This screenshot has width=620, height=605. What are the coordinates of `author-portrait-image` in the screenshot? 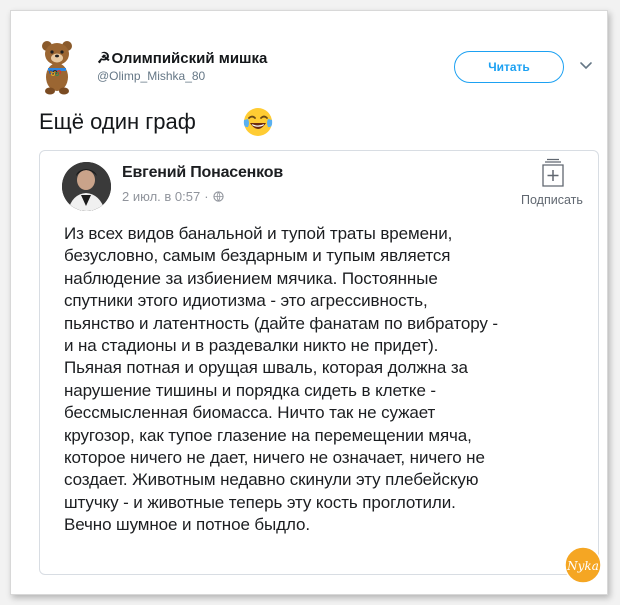 It's located at (86, 186).